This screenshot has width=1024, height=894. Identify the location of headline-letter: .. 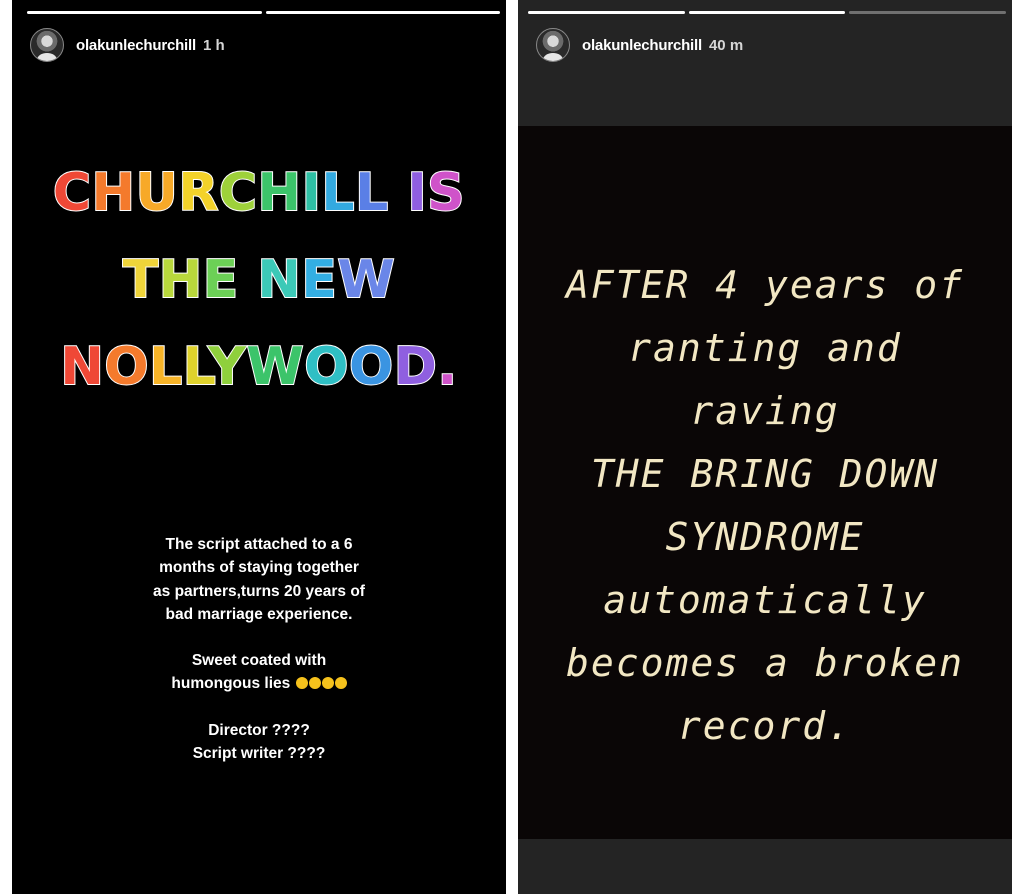
(447, 367).